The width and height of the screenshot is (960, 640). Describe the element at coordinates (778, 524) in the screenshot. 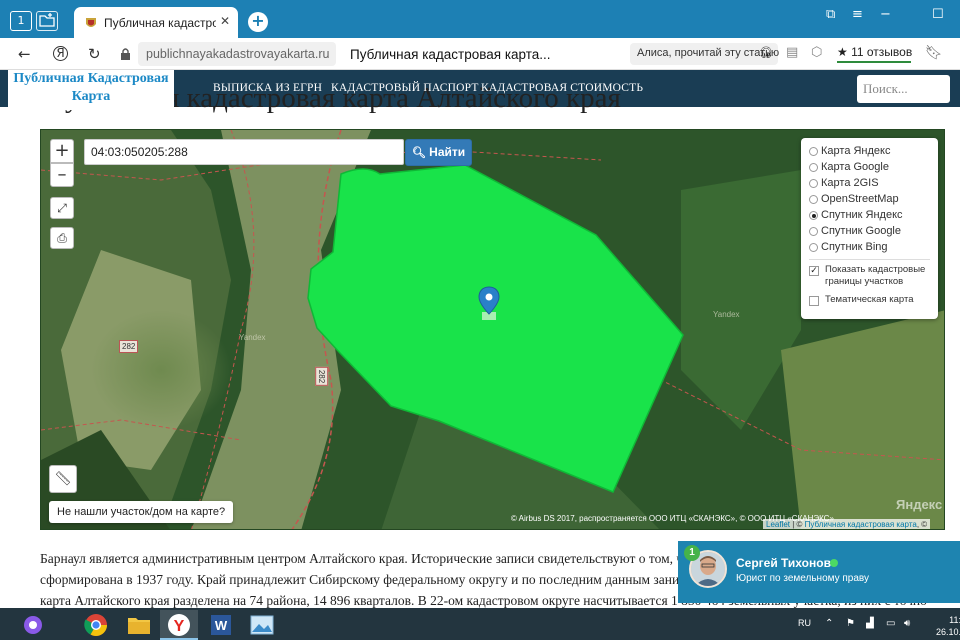

I see `leaflet-link: Leaflet` at that location.